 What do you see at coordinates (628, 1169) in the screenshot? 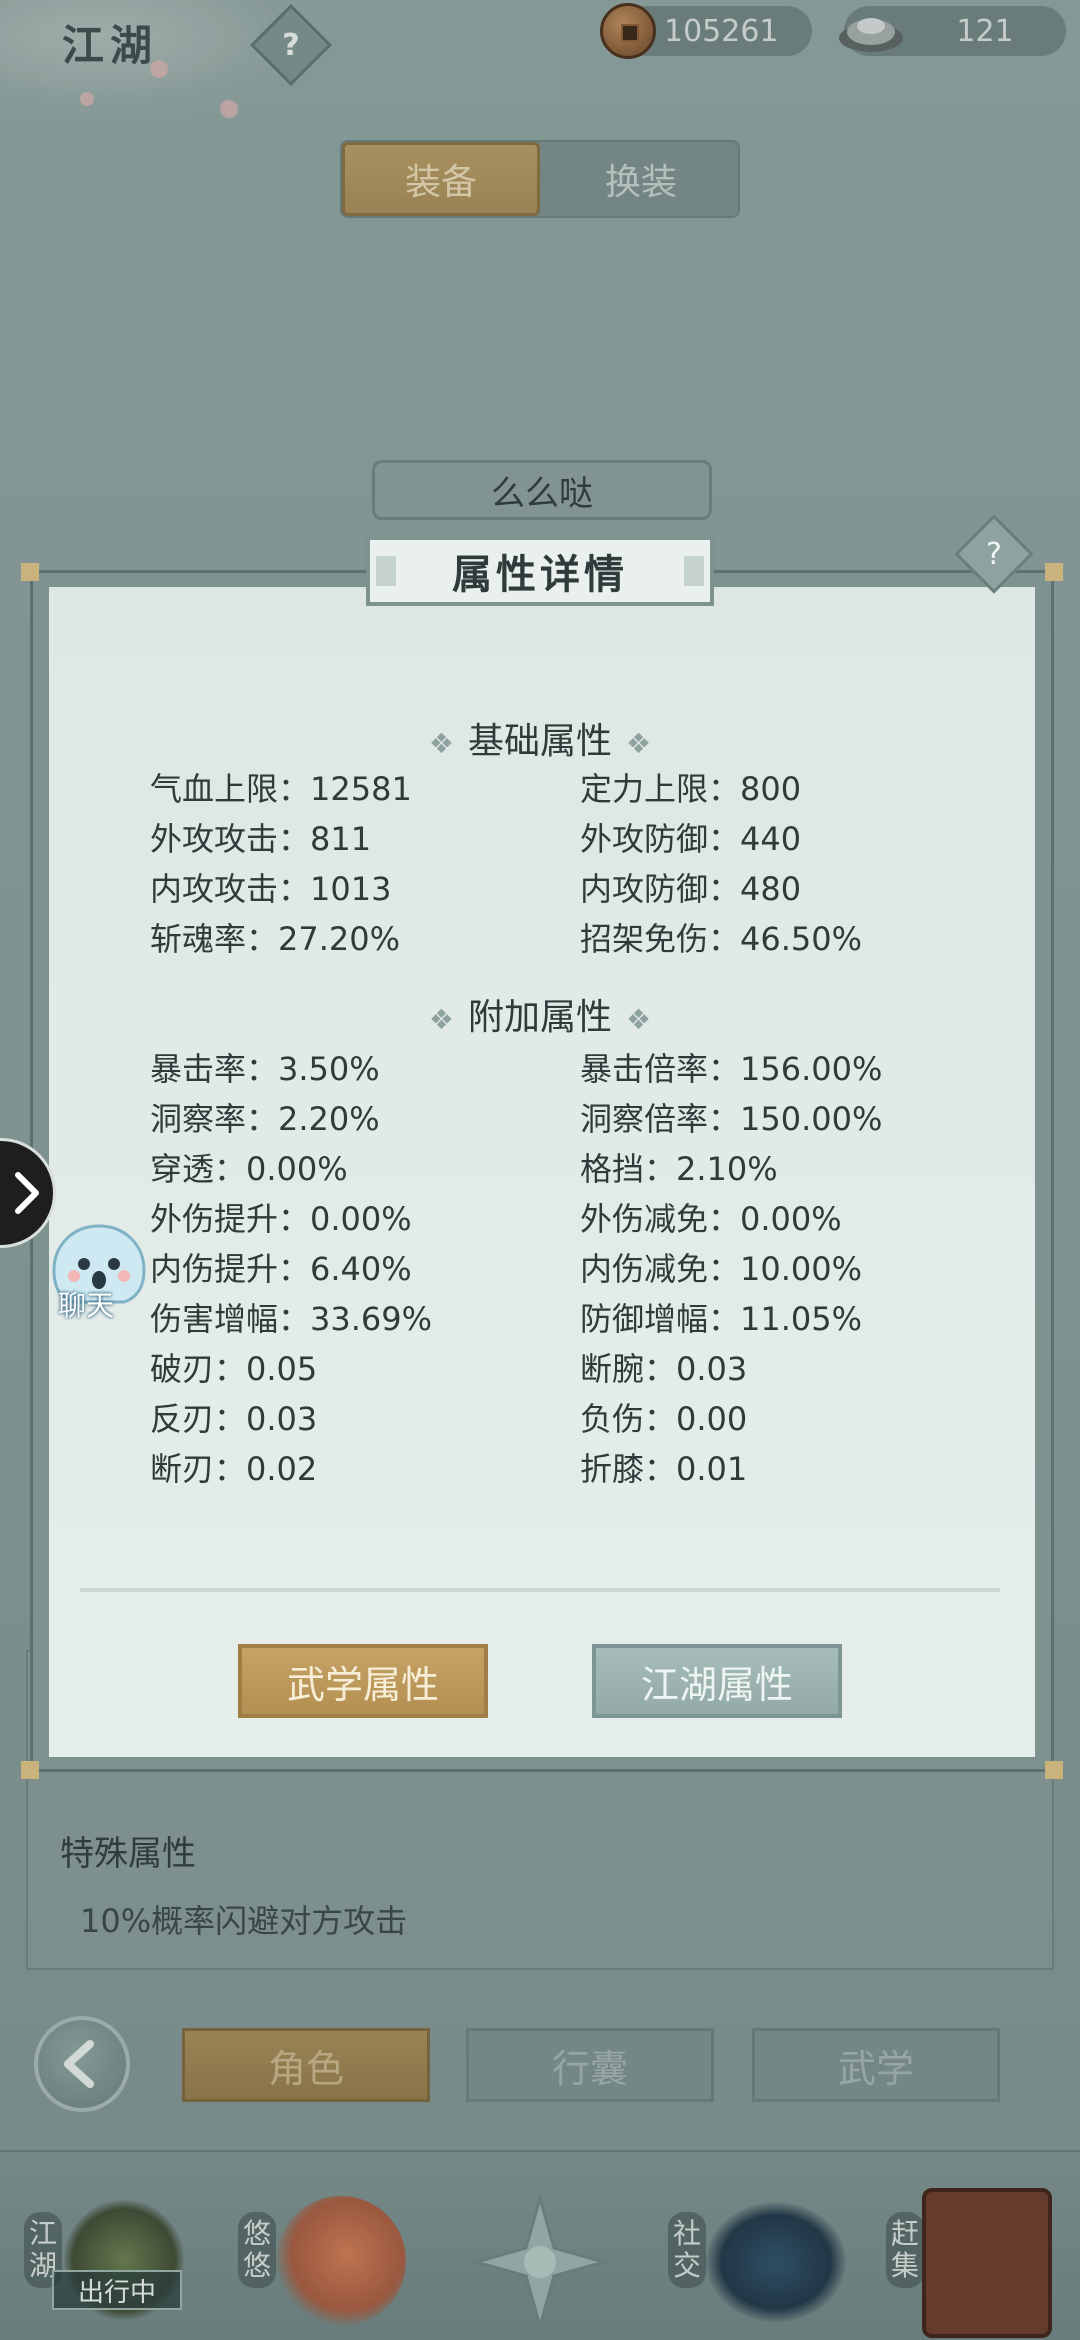
I see `stat-label: 格挡：` at bounding box center [628, 1169].